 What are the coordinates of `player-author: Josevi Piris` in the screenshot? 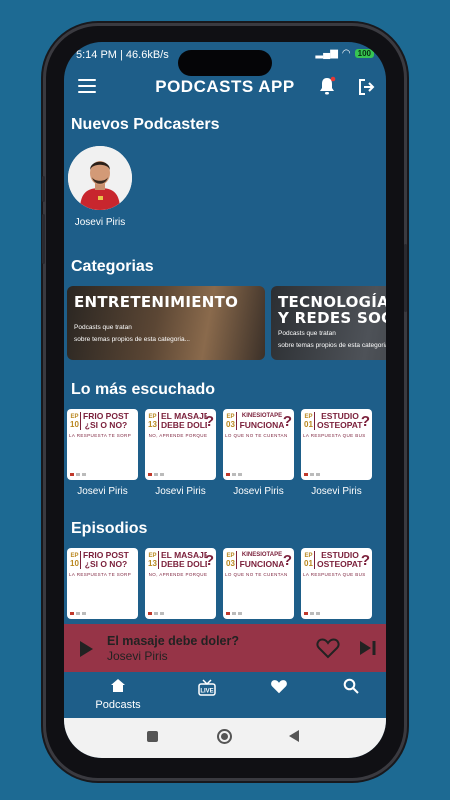 It's located at (137, 656).